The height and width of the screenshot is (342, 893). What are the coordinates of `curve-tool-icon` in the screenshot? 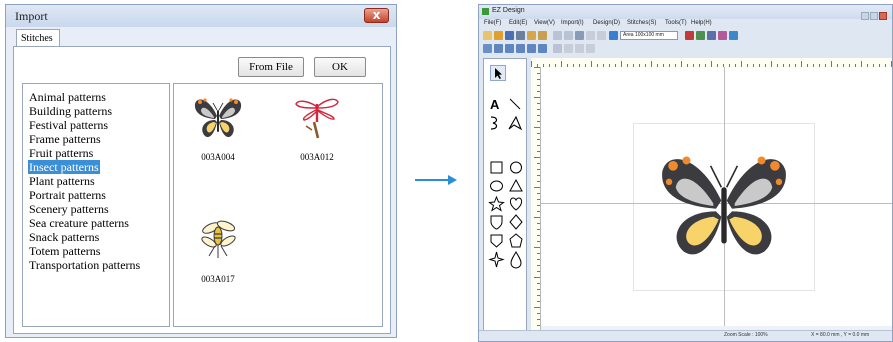 It's located at (494, 123).